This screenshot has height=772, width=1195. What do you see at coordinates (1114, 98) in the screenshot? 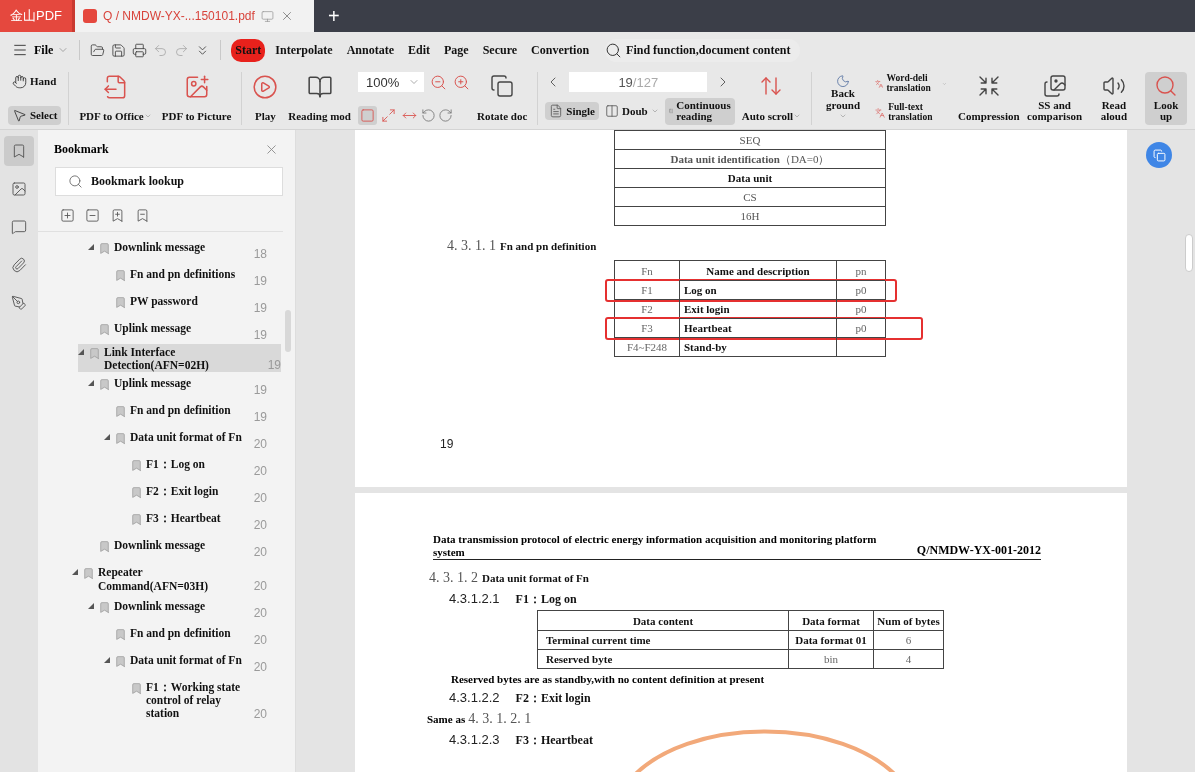
I see `tool-button: Read aloud` at bounding box center [1114, 98].